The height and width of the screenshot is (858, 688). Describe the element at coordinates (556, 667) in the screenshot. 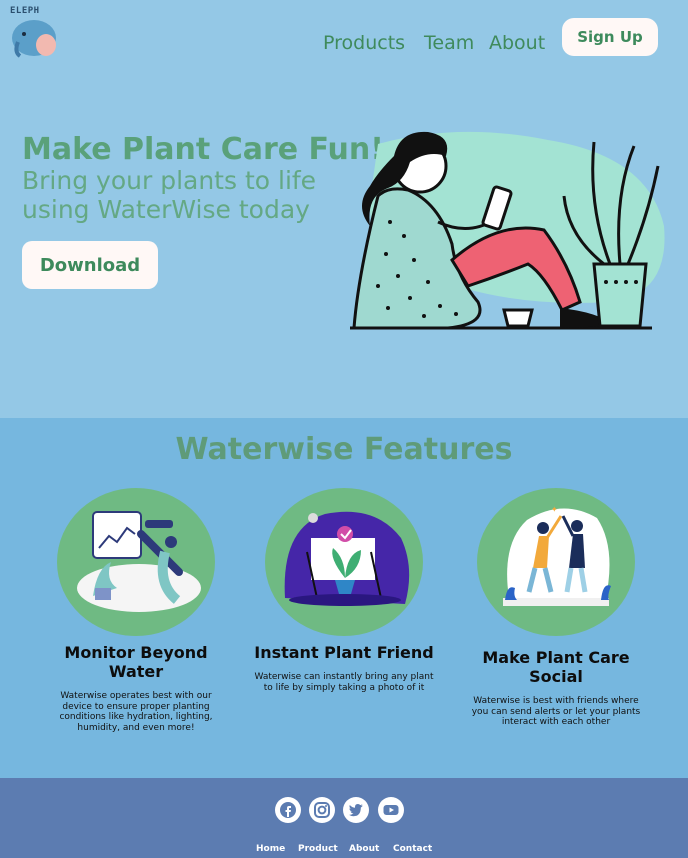

I see `feature-card-title: Make Plant Care Social` at that location.